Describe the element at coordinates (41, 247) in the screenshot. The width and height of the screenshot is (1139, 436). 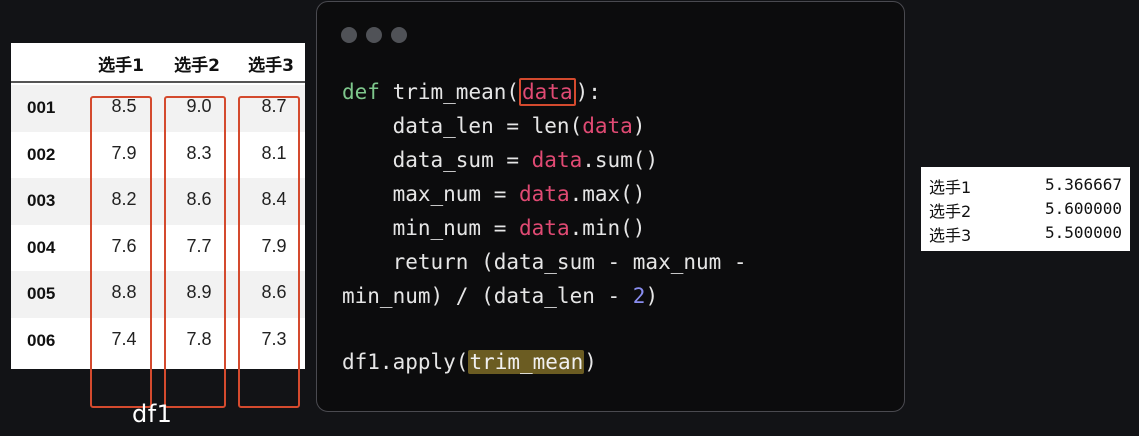
I see `row-index: 004` at that location.